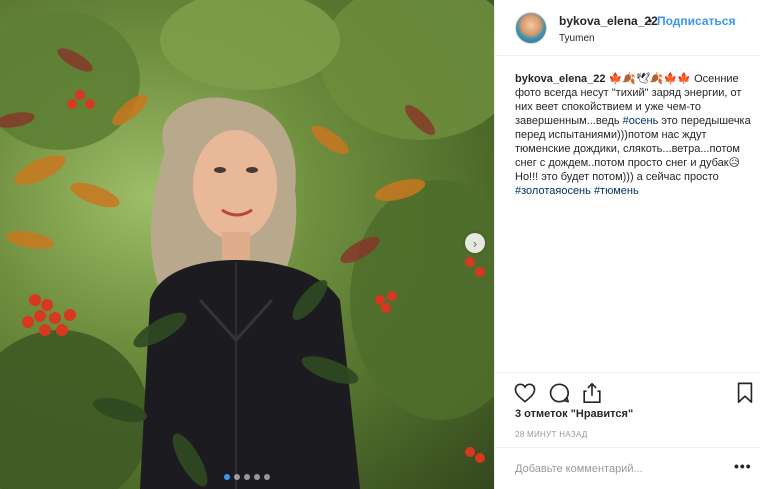 Image resolution: width=760 pixels, height=489 pixels. I want to click on comment-box: •••, so click(627, 468).